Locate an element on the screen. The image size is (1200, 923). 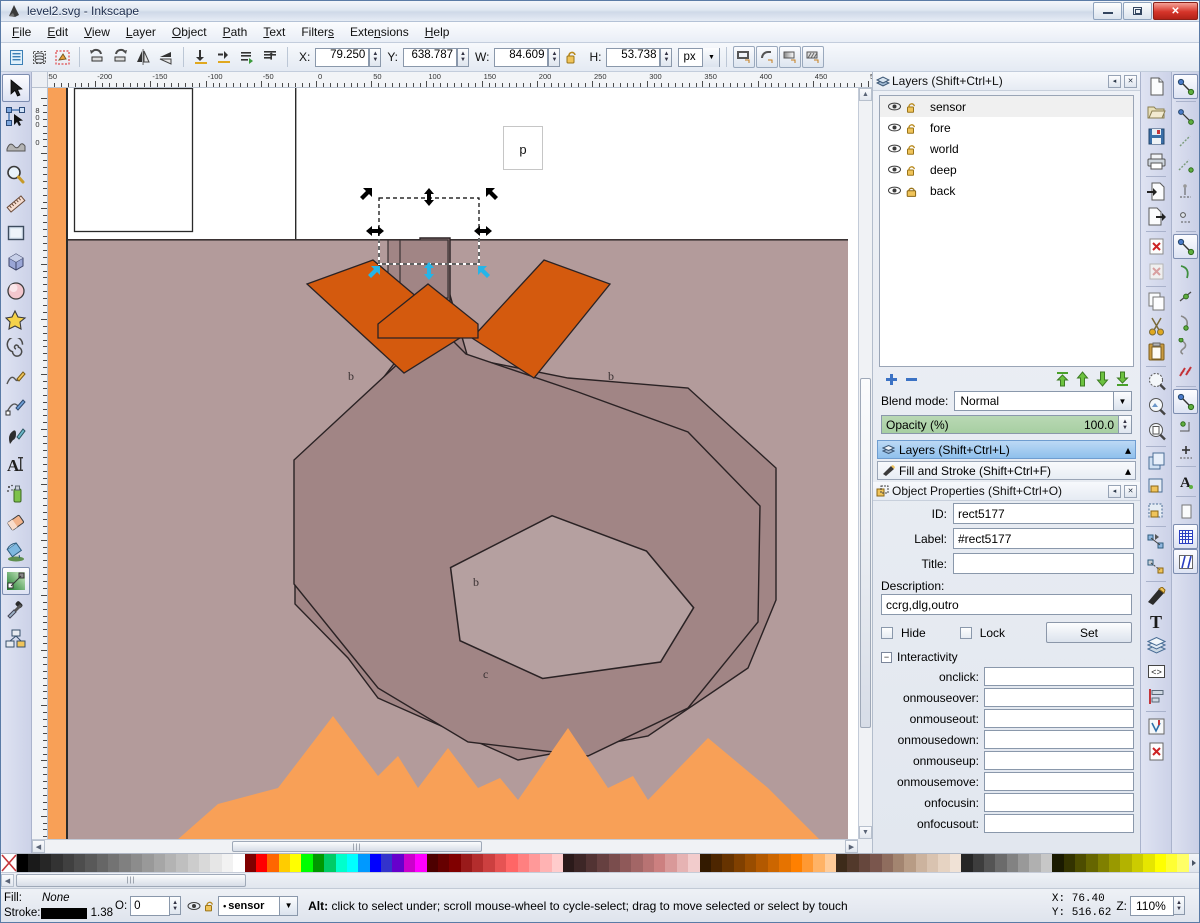
set-button: Set is located at coordinates (1089, 632).